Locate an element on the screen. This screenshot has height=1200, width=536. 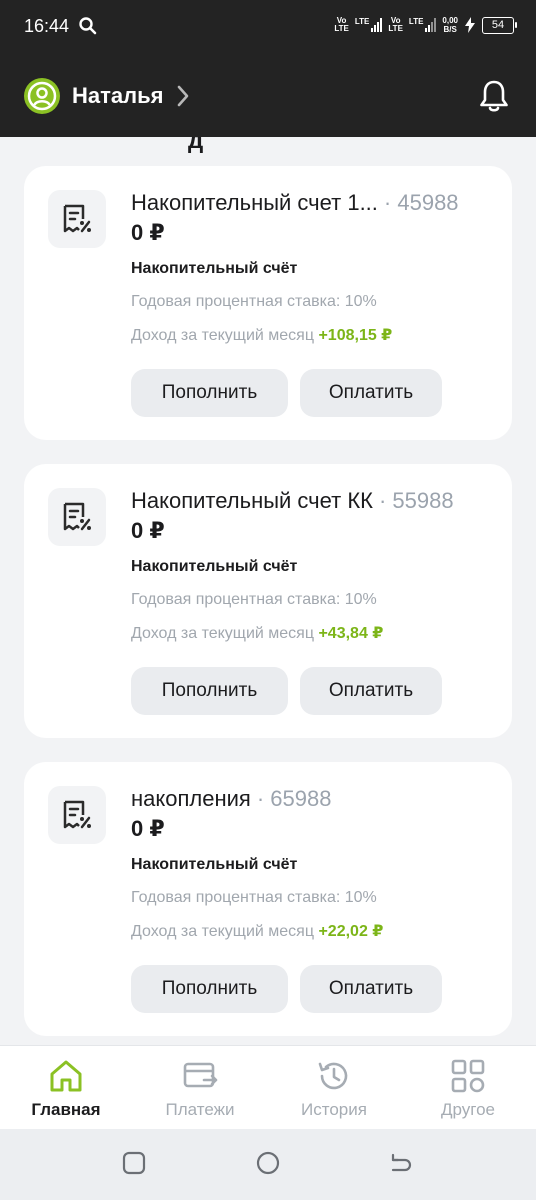
volte-indicator-1: Vo LTE is located at coordinates (341, 24).